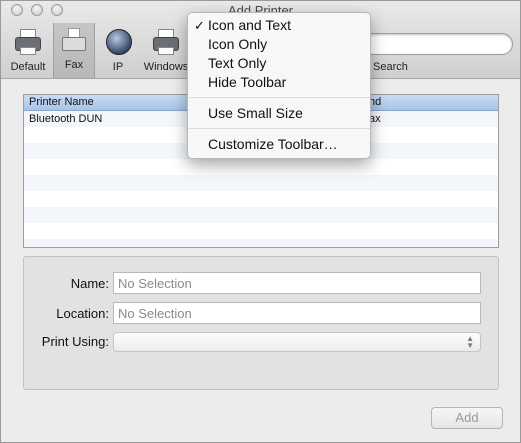  I want to click on menu-item-label: Text Only, so click(237, 63).